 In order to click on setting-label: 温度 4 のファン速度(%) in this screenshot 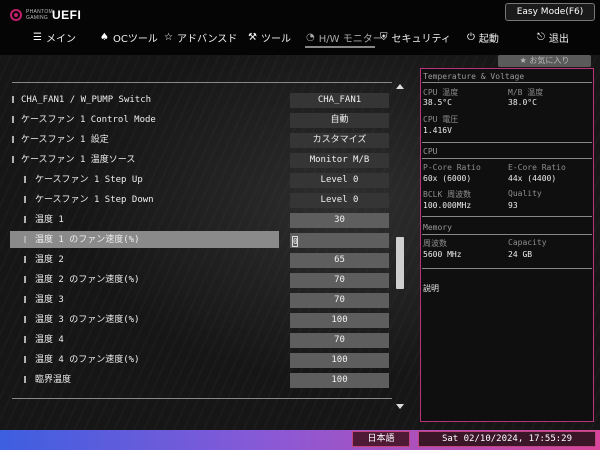, I will do `click(87, 360)`.